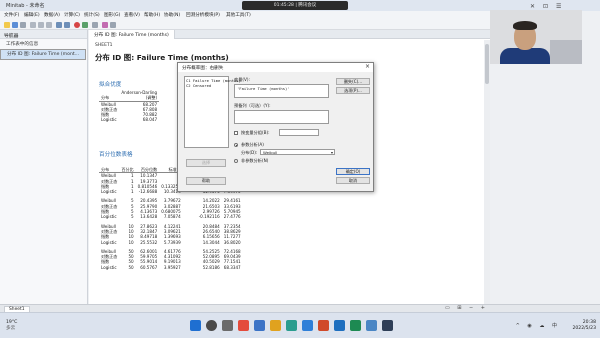  Describe the element at coordinates (72, 15) in the screenshot. I see `menu-calc: 计算(C)` at that location.